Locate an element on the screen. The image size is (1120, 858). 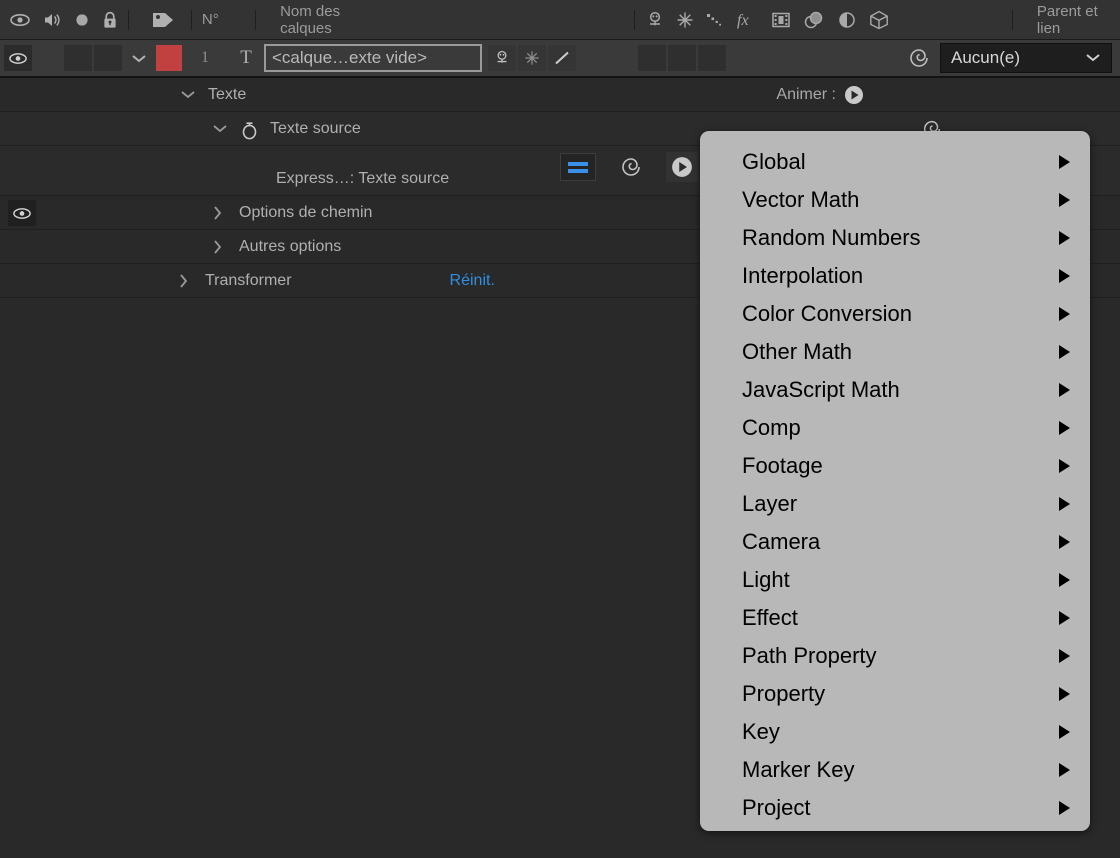
property-label-texte-source: Texte source is located at coordinates (315, 128).